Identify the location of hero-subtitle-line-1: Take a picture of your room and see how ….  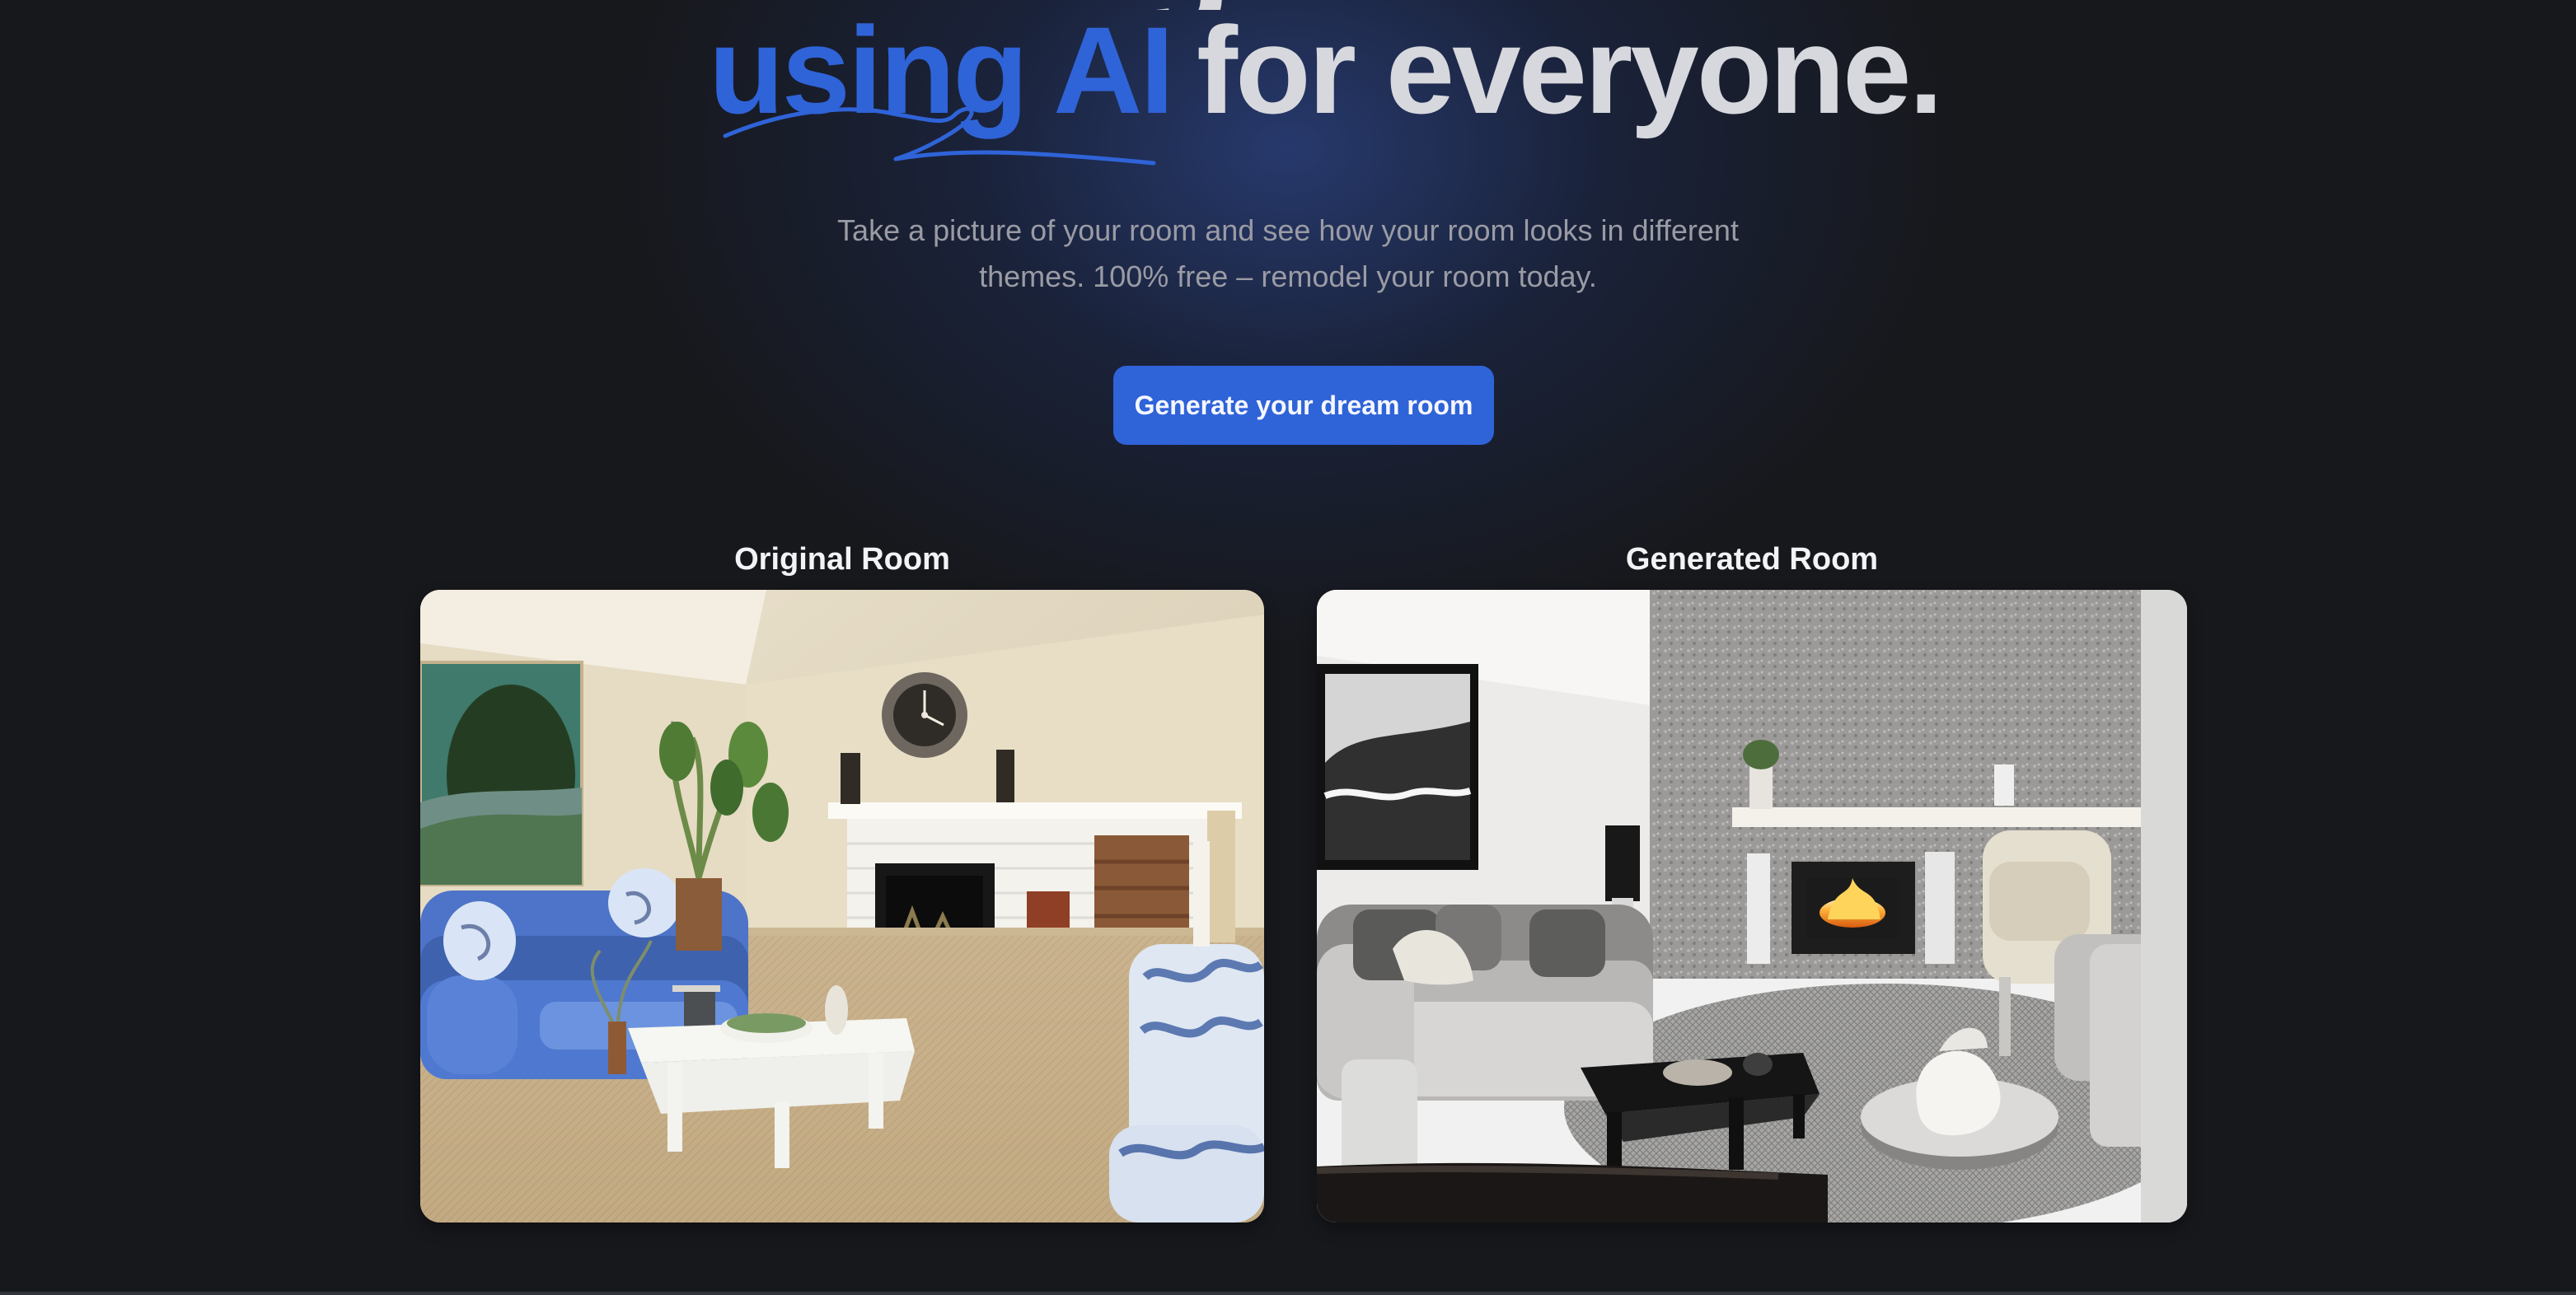
(1288, 230).